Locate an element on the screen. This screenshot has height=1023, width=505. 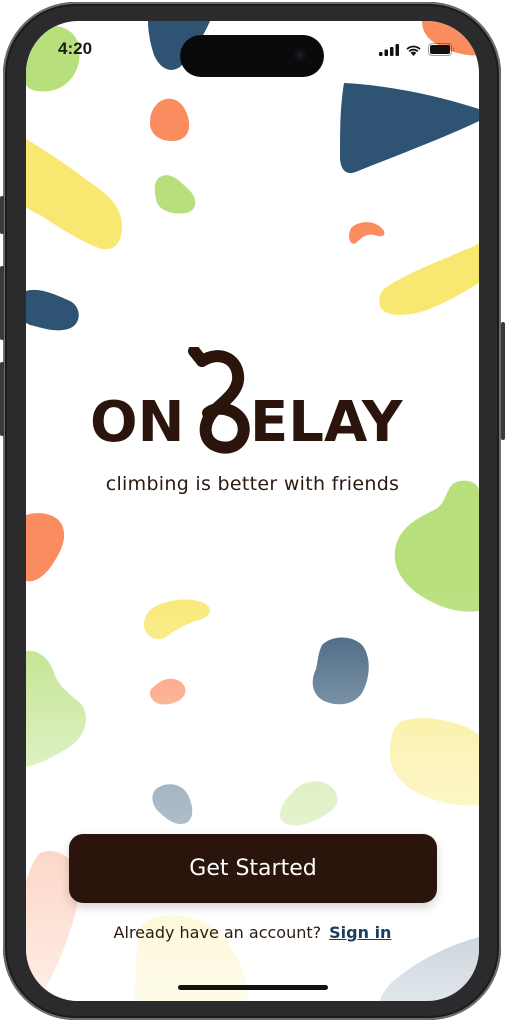
knot-icon is located at coordinates (219, 400).